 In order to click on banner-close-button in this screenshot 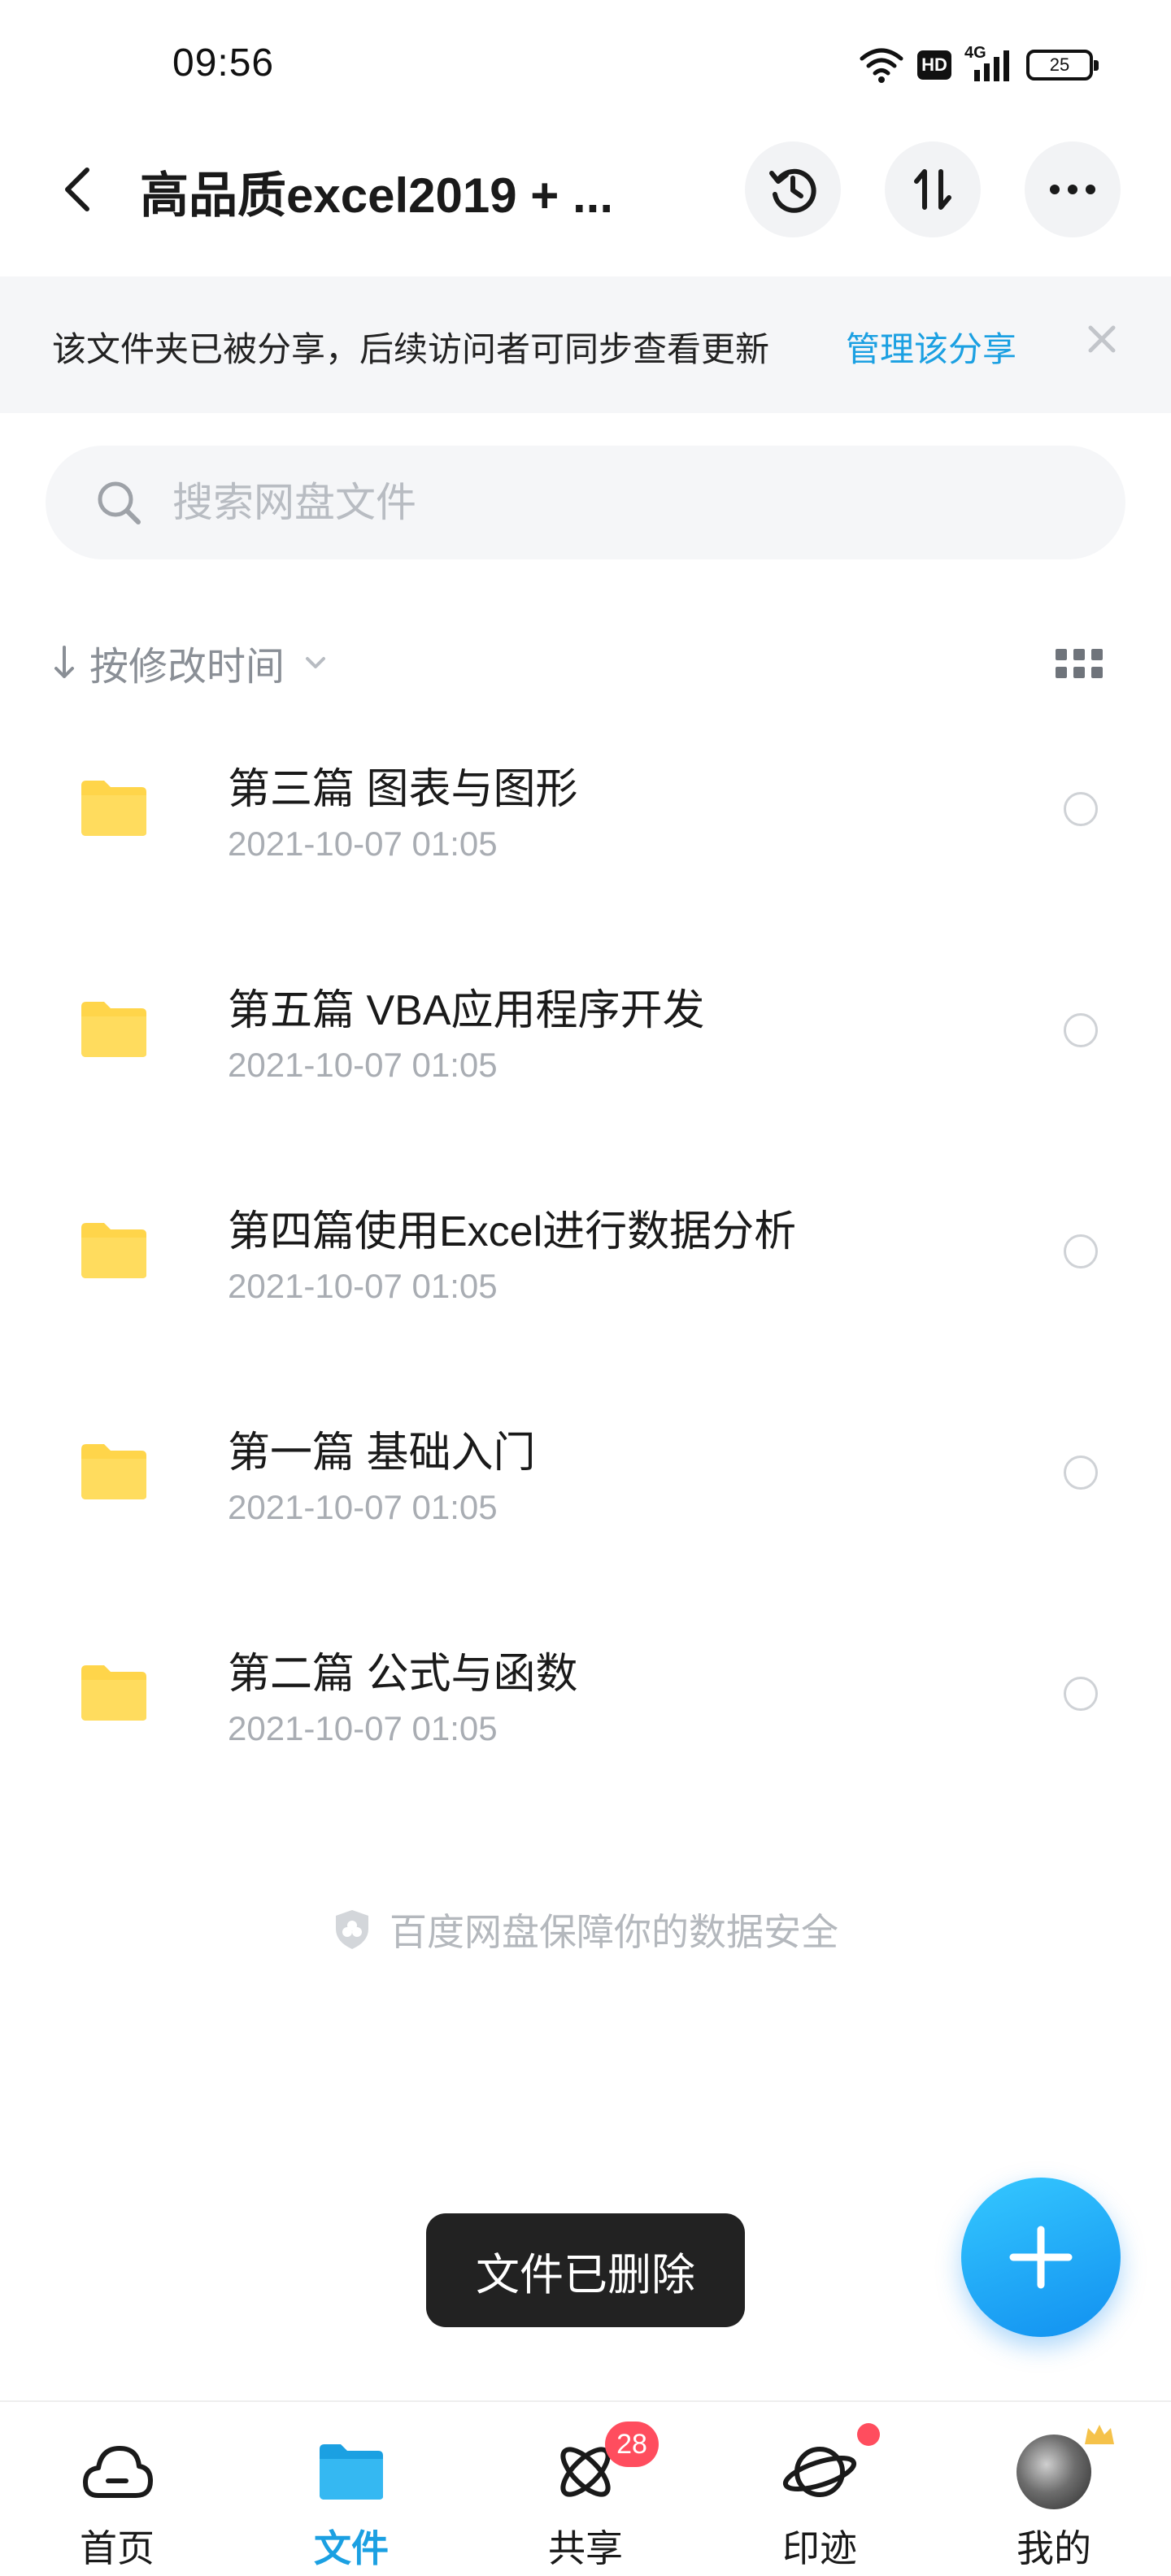, I will do `click(1102, 339)`.